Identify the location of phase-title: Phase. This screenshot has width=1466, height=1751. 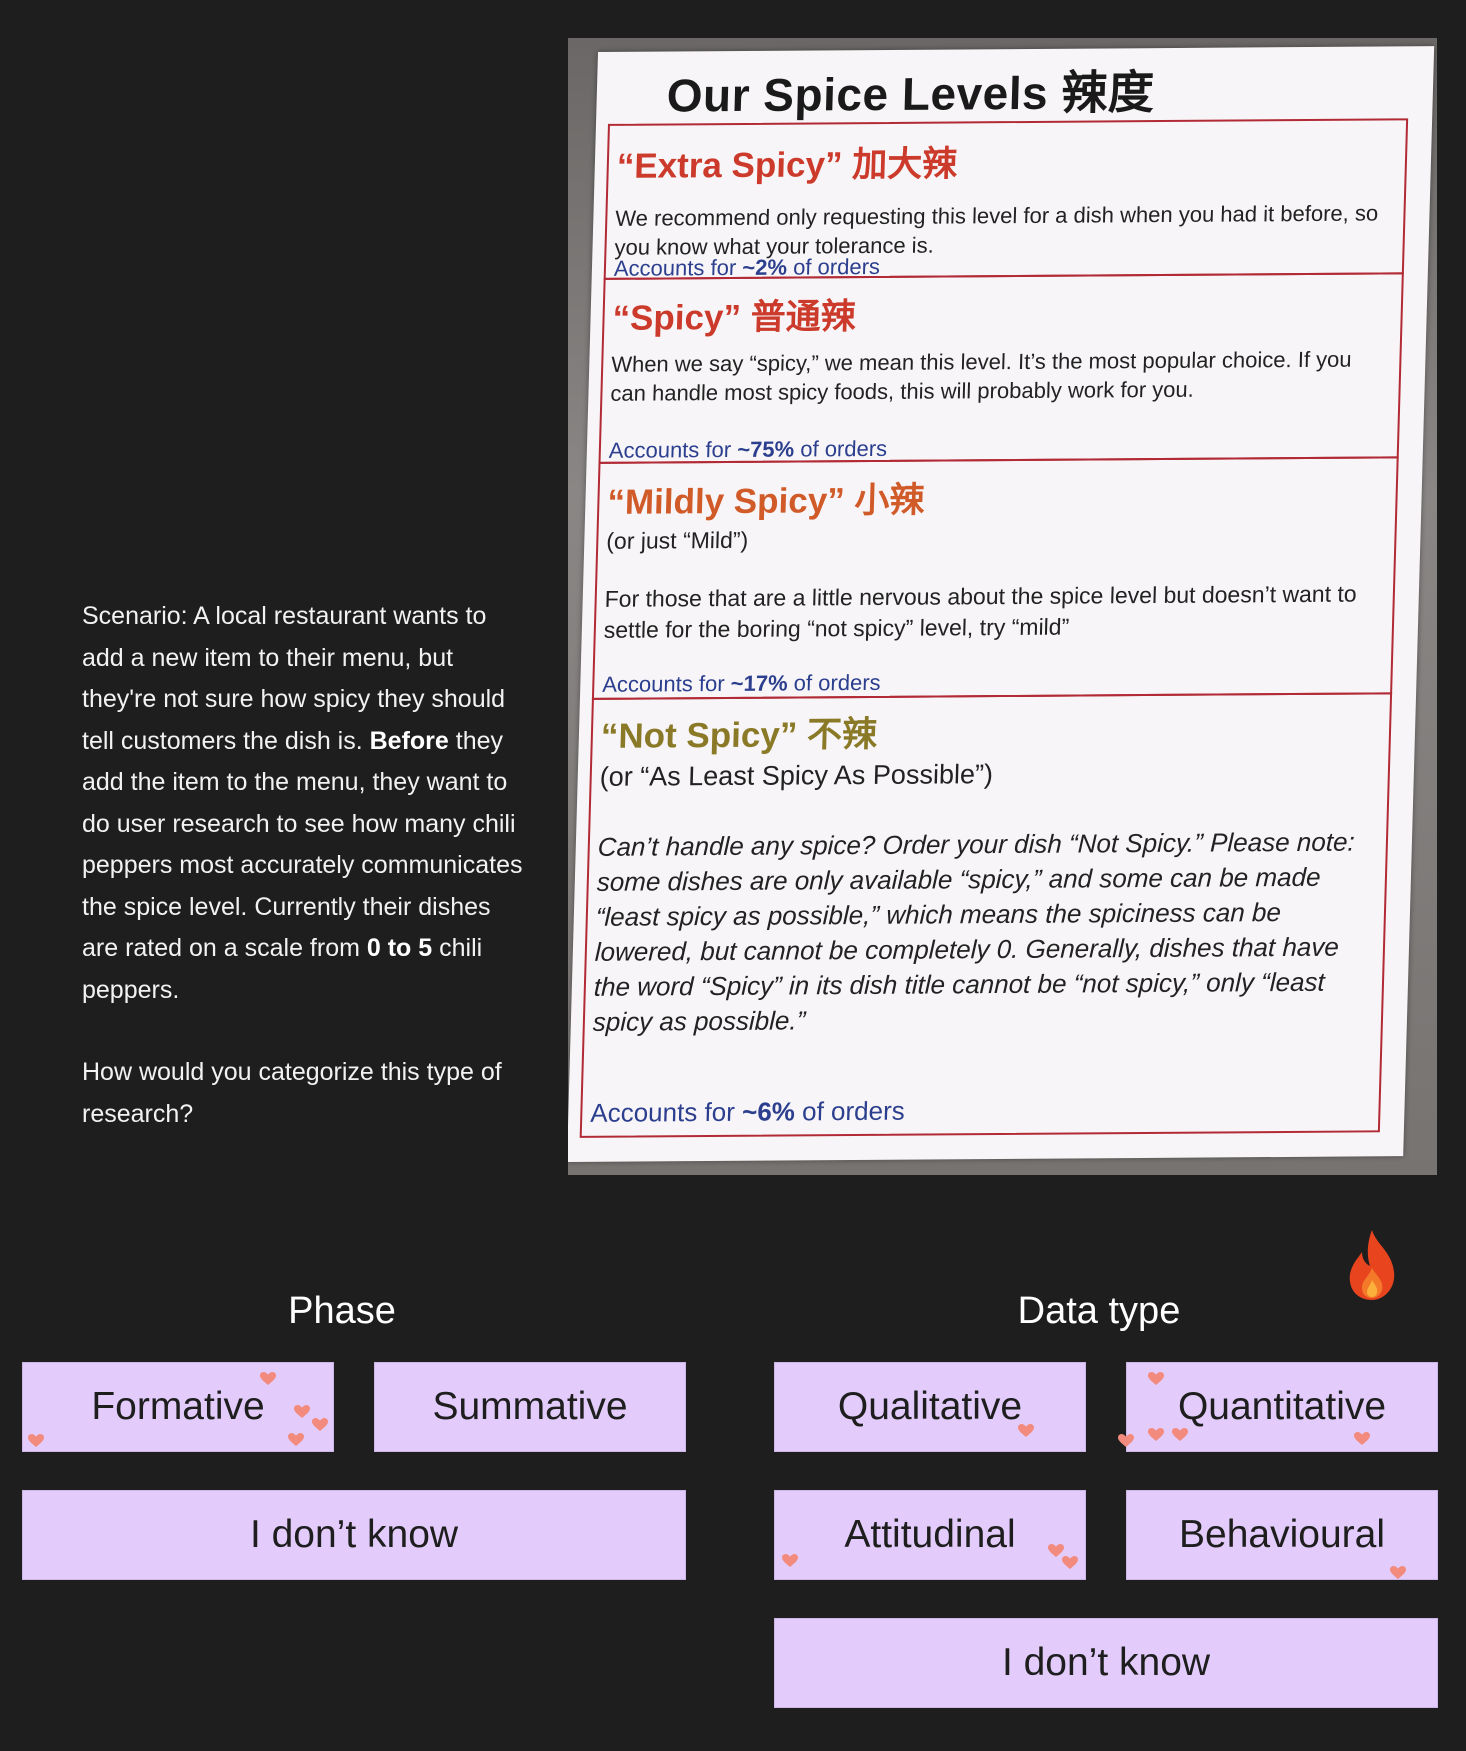
(342, 1311).